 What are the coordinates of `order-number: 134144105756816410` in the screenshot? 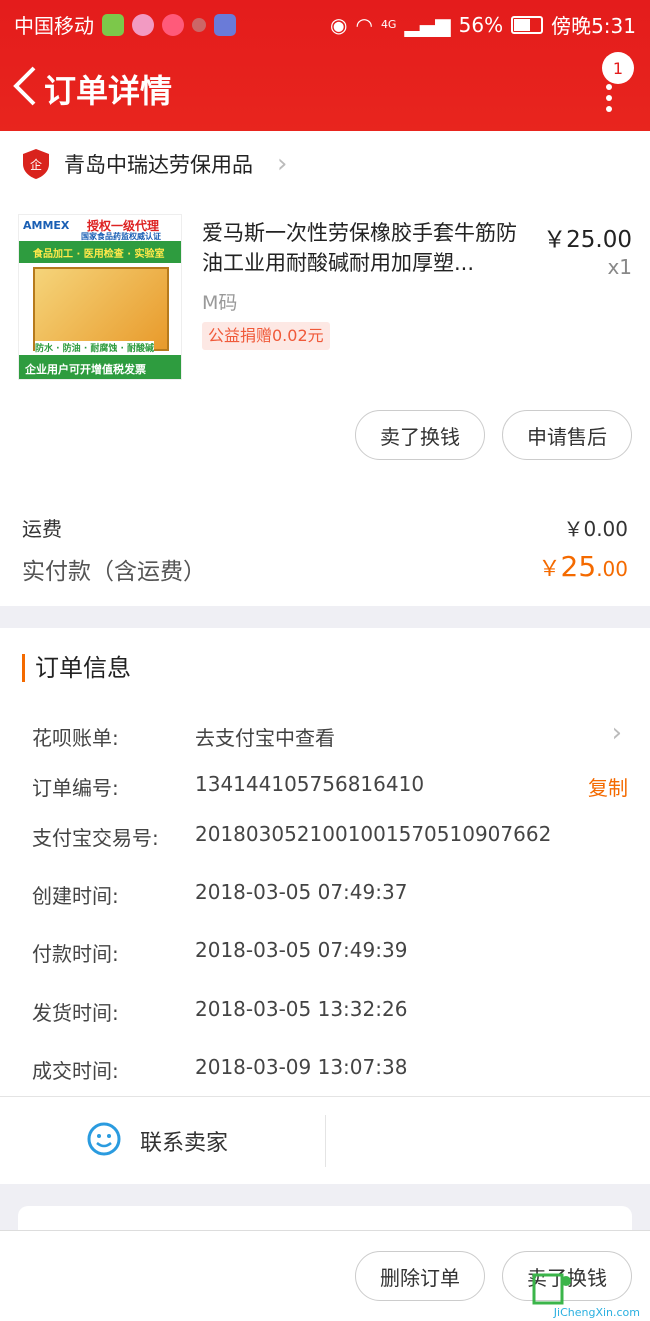 It's located at (310, 784).